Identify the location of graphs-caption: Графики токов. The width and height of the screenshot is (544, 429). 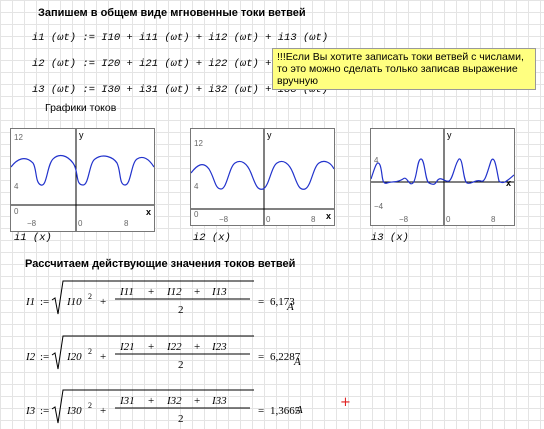
(81, 108).